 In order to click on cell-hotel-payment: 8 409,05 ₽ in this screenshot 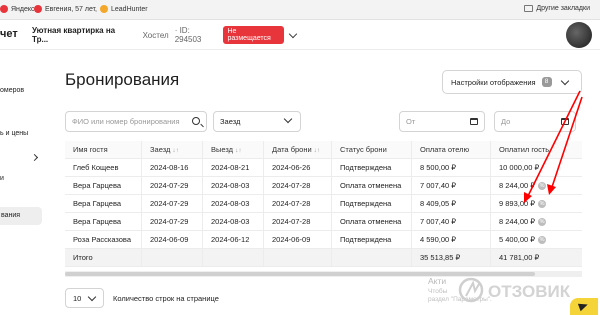, I will do `click(451, 204)`.